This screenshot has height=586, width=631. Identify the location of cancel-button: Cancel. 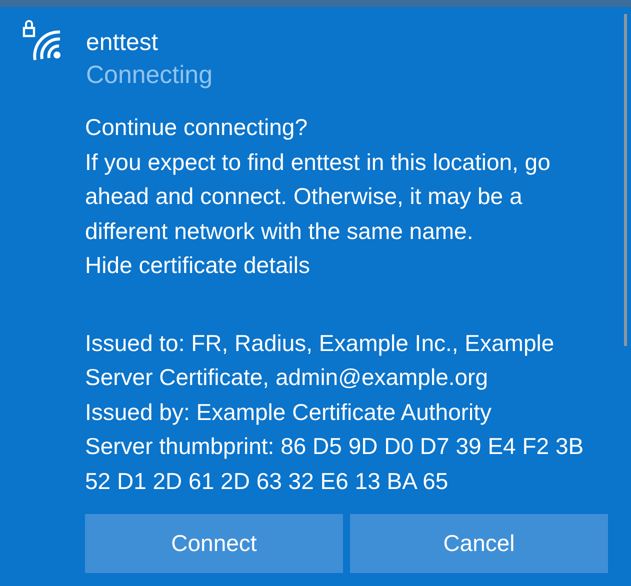
(479, 543).